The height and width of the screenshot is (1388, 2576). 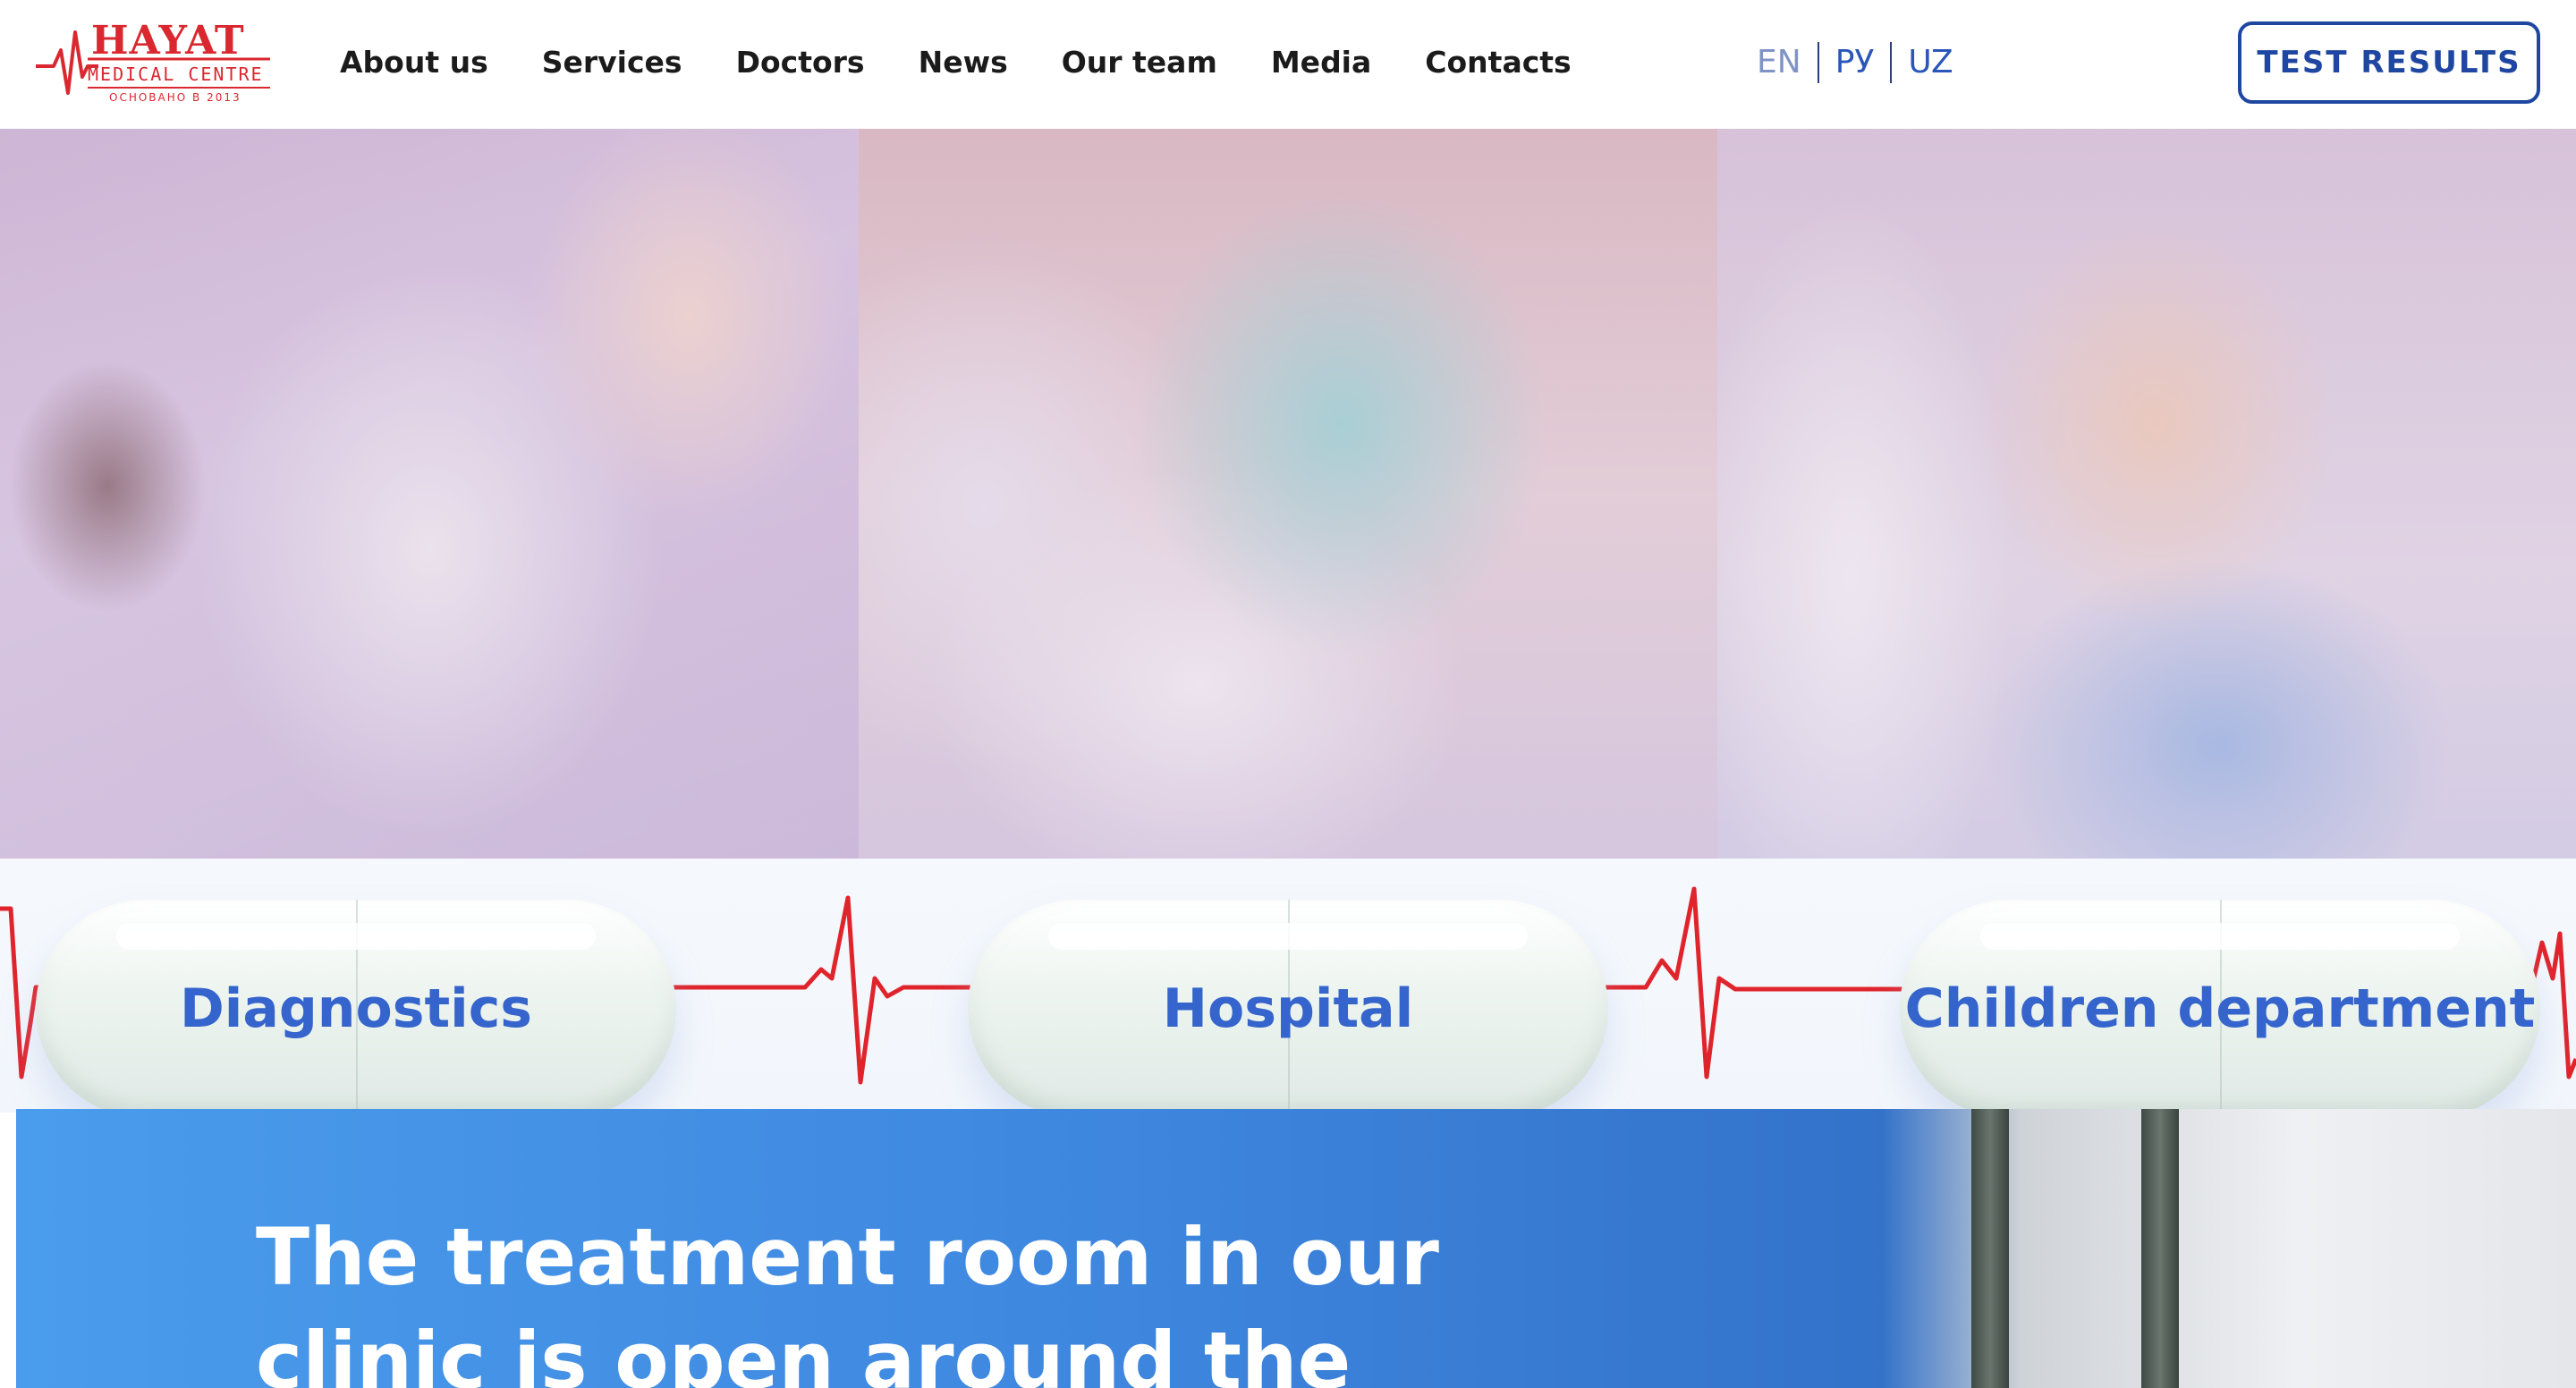 I want to click on nav-news: News, so click(x=963, y=62).